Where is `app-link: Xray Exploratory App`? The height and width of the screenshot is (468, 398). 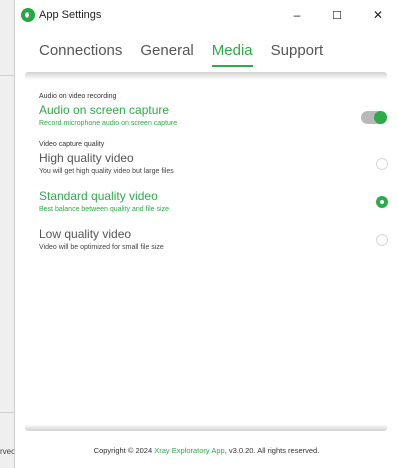
app-link: Xray Exploratory App is located at coordinates (189, 450).